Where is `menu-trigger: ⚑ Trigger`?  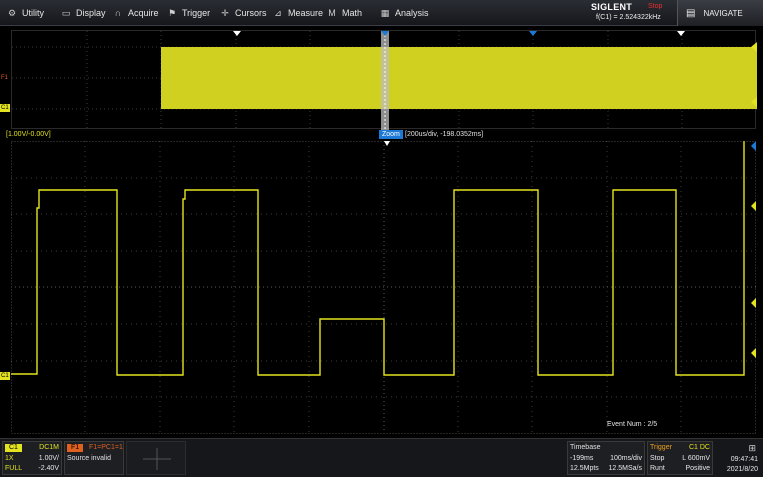
menu-trigger: ⚑ Trigger is located at coordinates (188, 13).